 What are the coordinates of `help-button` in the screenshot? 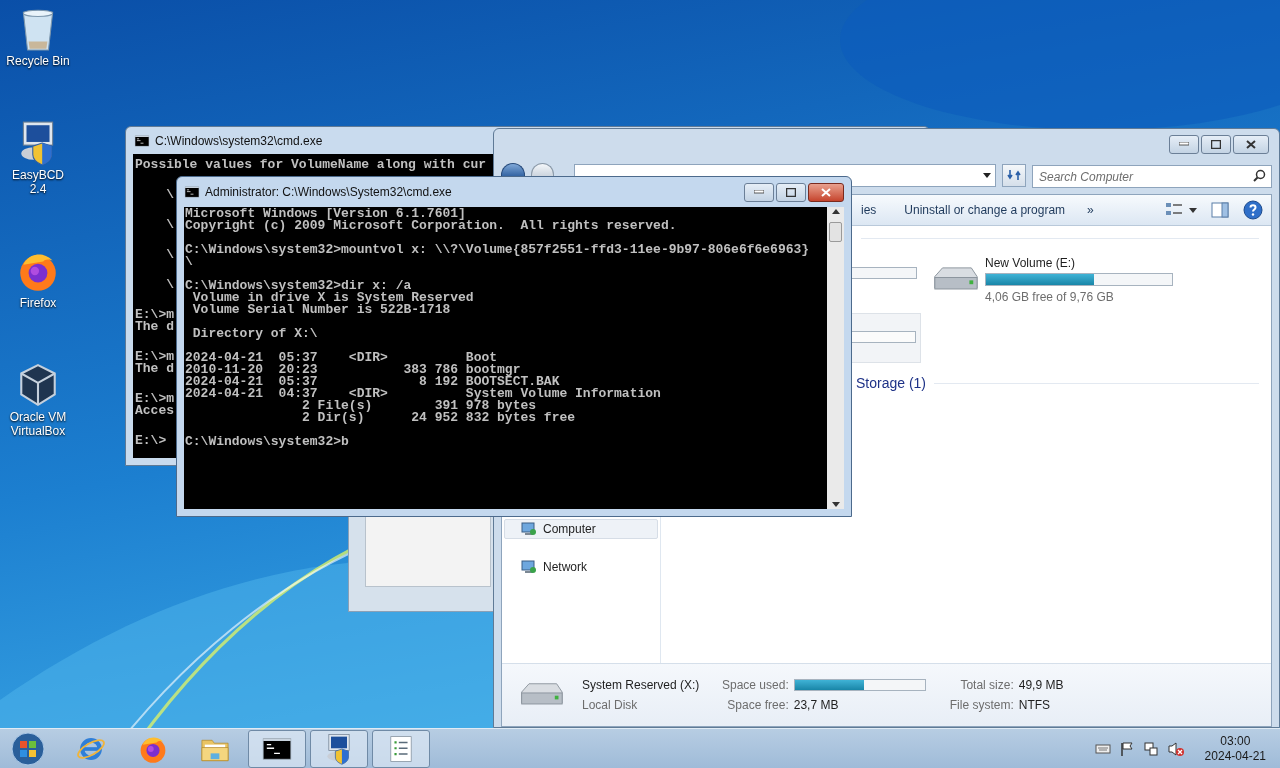 It's located at (1253, 210).